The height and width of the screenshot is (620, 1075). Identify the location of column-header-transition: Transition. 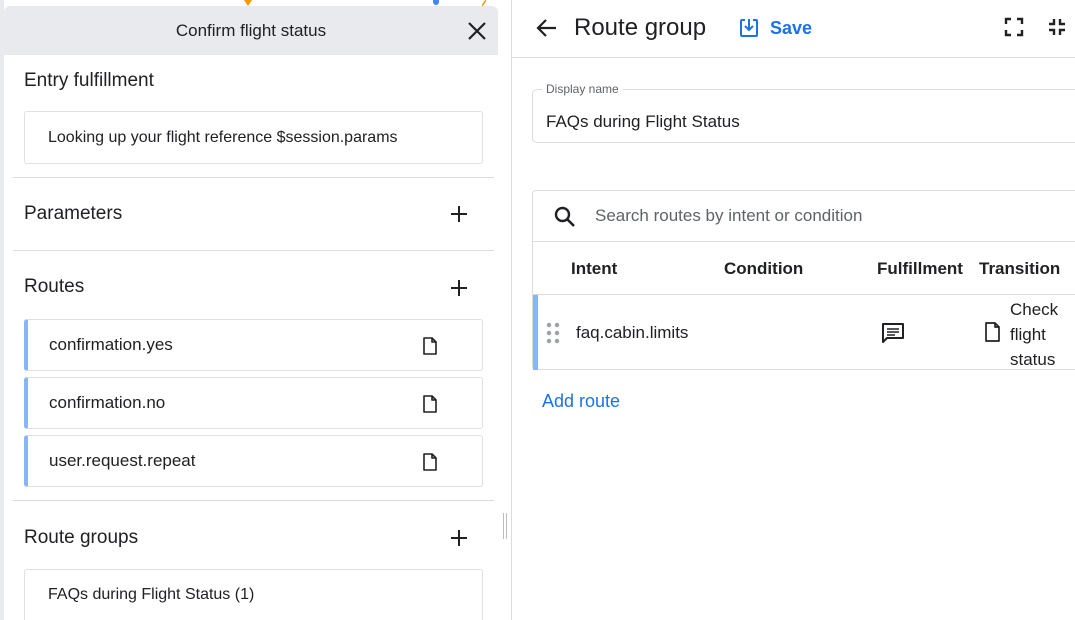
(1019, 269).